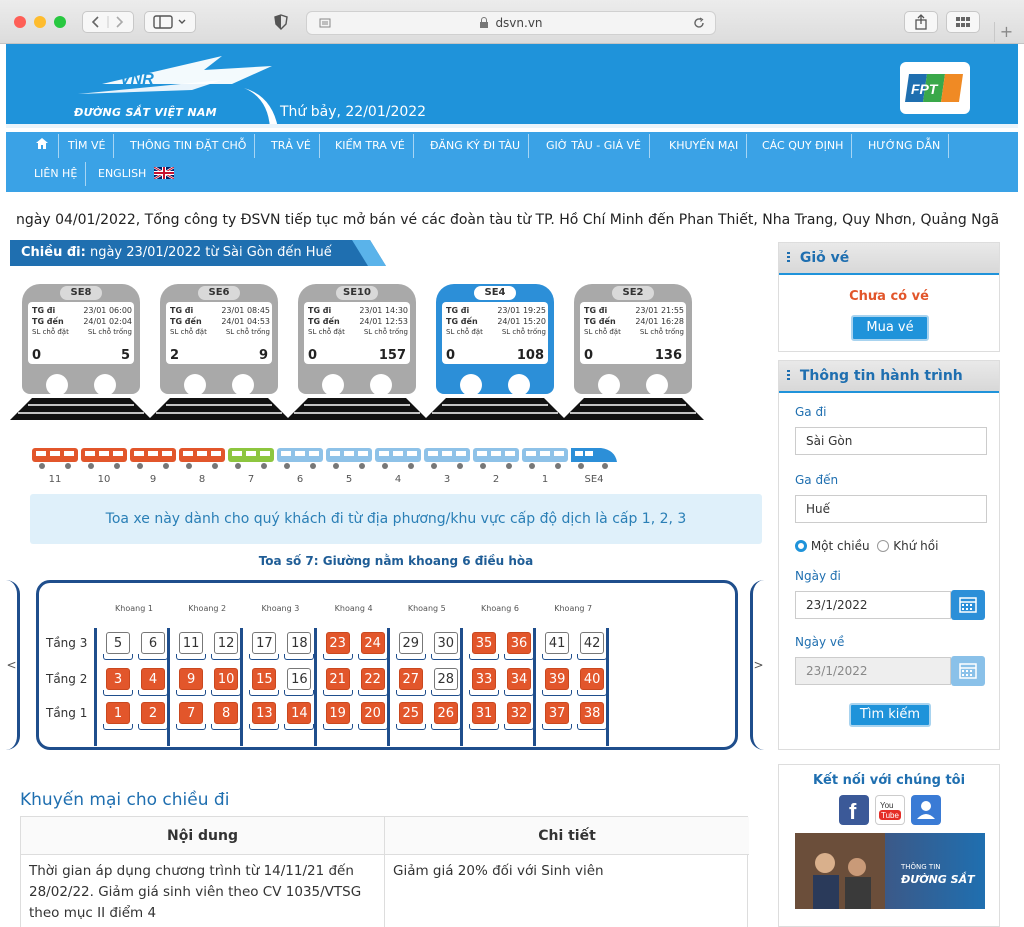 The width and height of the screenshot is (1024, 927). Describe the element at coordinates (372, 679) in the screenshot. I see `seat-22: 22` at that location.